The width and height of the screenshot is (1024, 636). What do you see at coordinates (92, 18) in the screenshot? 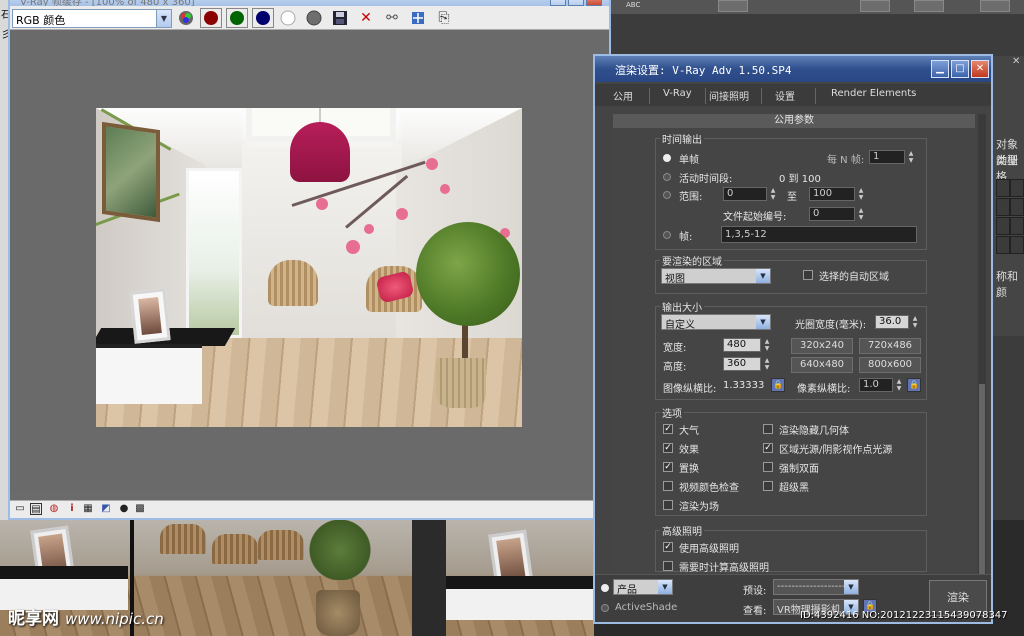
I see `channel-select: RGB 颜色 ▼` at bounding box center [92, 18].